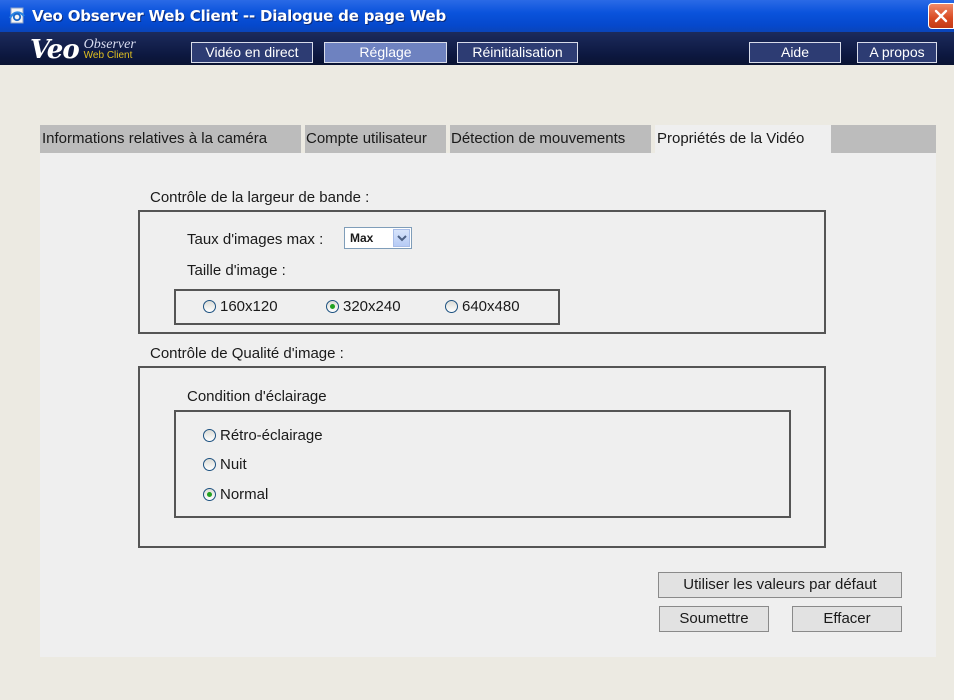 The width and height of the screenshot is (954, 700). Describe the element at coordinates (17, 16) in the screenshot. I see `ie-page-icon` at that location.